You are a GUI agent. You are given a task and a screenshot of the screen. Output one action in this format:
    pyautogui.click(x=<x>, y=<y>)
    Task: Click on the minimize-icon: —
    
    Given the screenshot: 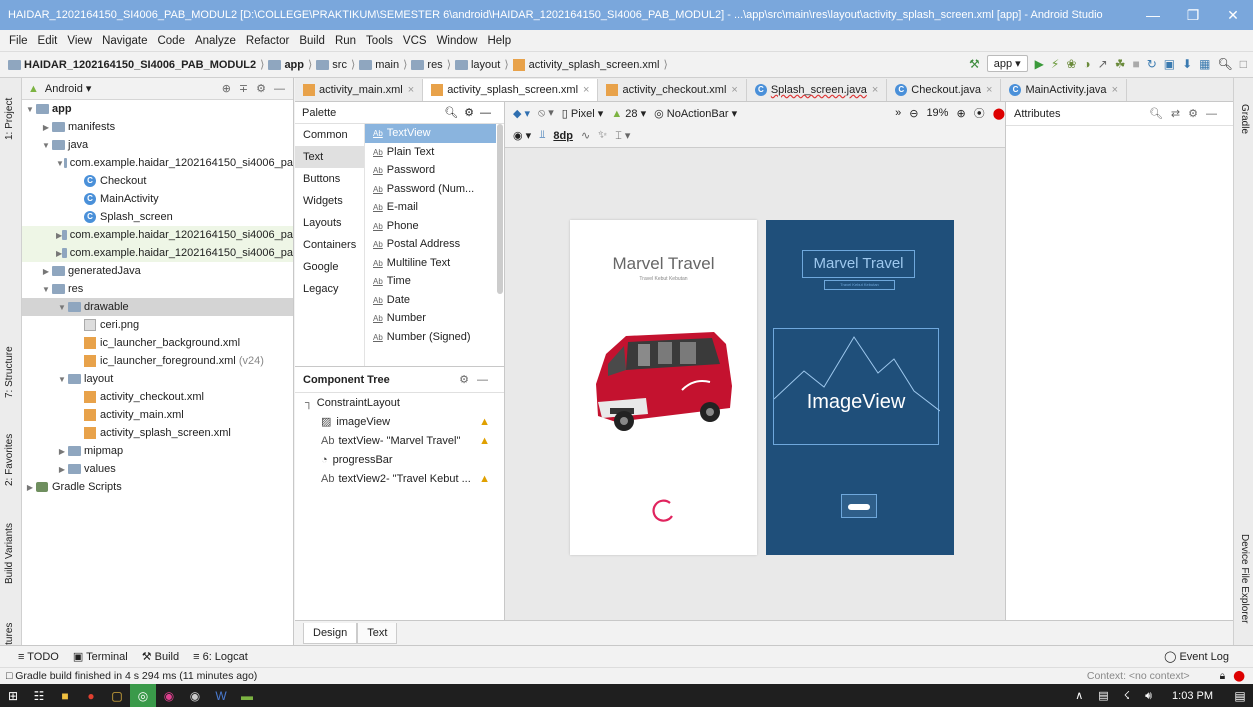 What is the action you would take?
    pyautogui.click(x=1153, y=15)
    